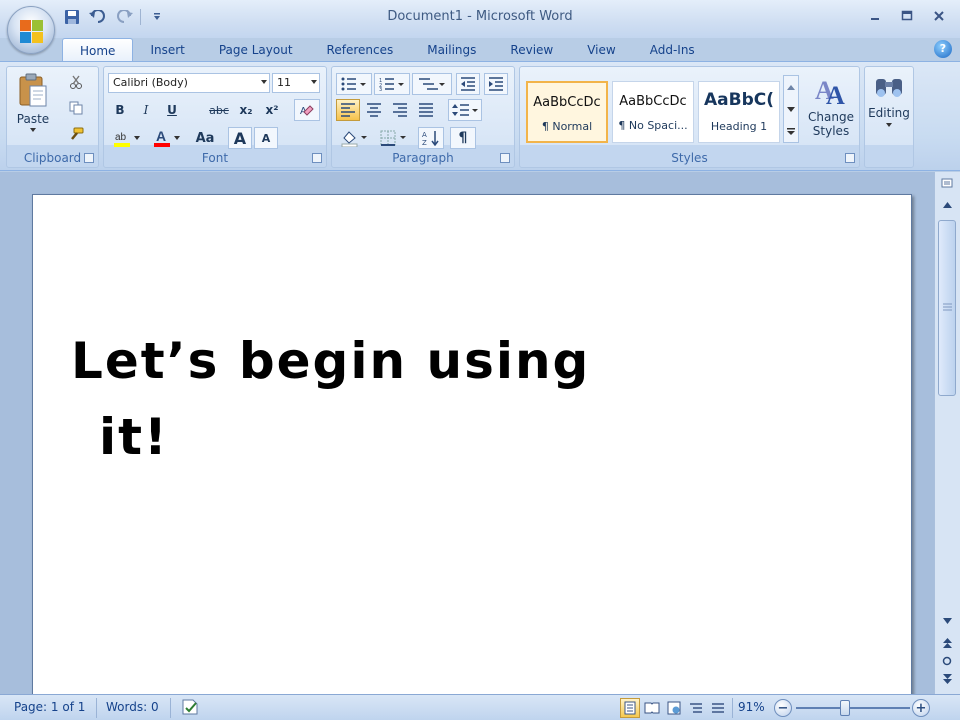 The image size is (960, 720). Describe the element at coordinates (348, 110) in the screenshot. I see `align-left-icon` at that location.